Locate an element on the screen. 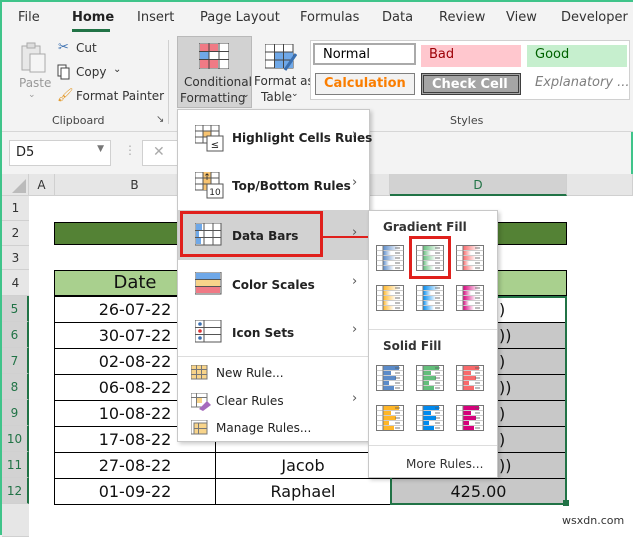 The image size is (633, 537). row-header-11: 11 is located at coordinates (15, 465).